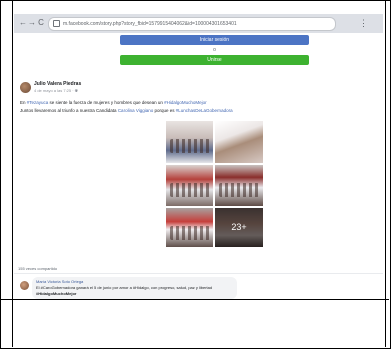  What do you see at coordinates (59, 281) in the screenshot?
I see `commenter-name: María Victoria Soto Ortega` at bounding box center [59, 281].